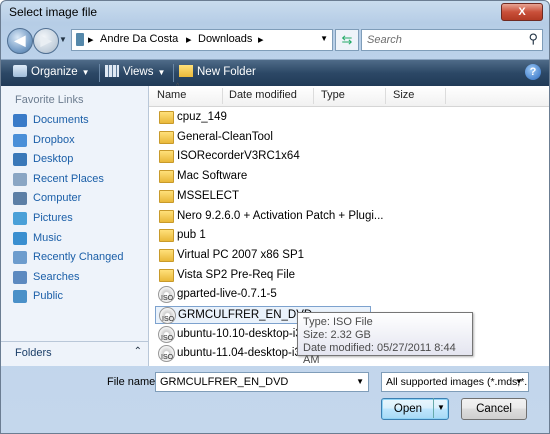 This screenshot has height=434, width=550. Describe the element at coordinates (494, 409) in the screenshot. I see `cancel-button: Cancel` at that location.